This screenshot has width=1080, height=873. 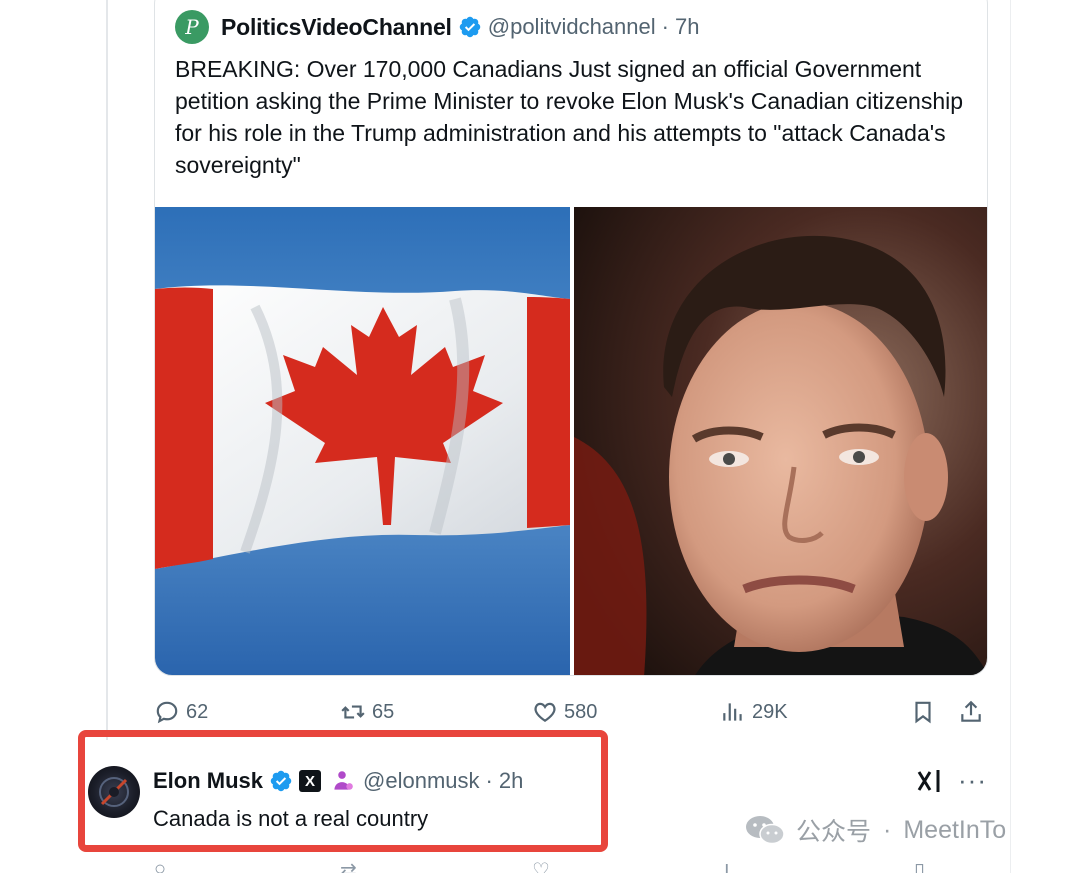 I want to click on repost-icon: ⇄, so click(x=348, y=866).